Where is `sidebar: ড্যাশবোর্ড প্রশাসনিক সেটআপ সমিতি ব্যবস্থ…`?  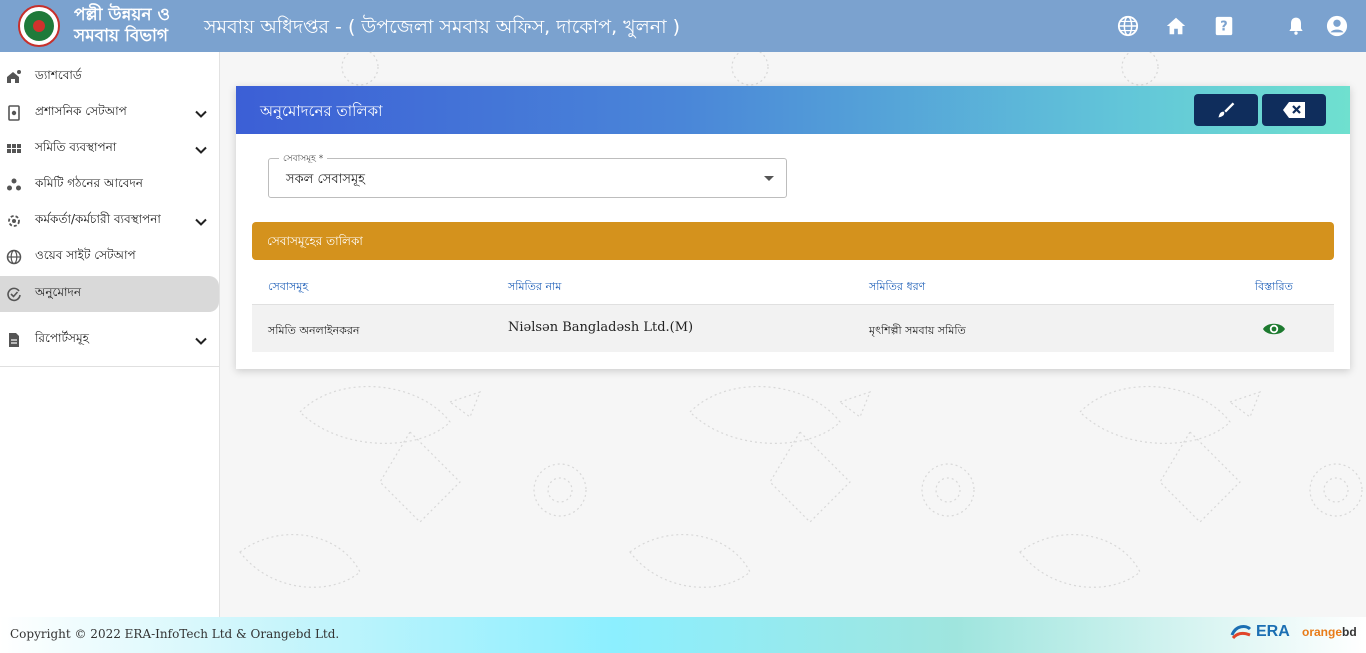 sidebar: ড্যাশবোর্ড প্রশাসনিক সেটআপ সমিতি ব্যবস্থ… is located at coordinates (110, 334).